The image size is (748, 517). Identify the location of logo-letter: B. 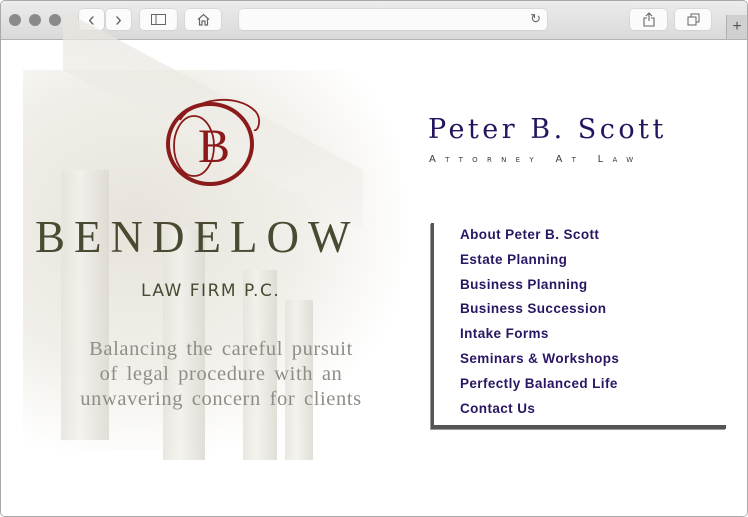
(214, 146).